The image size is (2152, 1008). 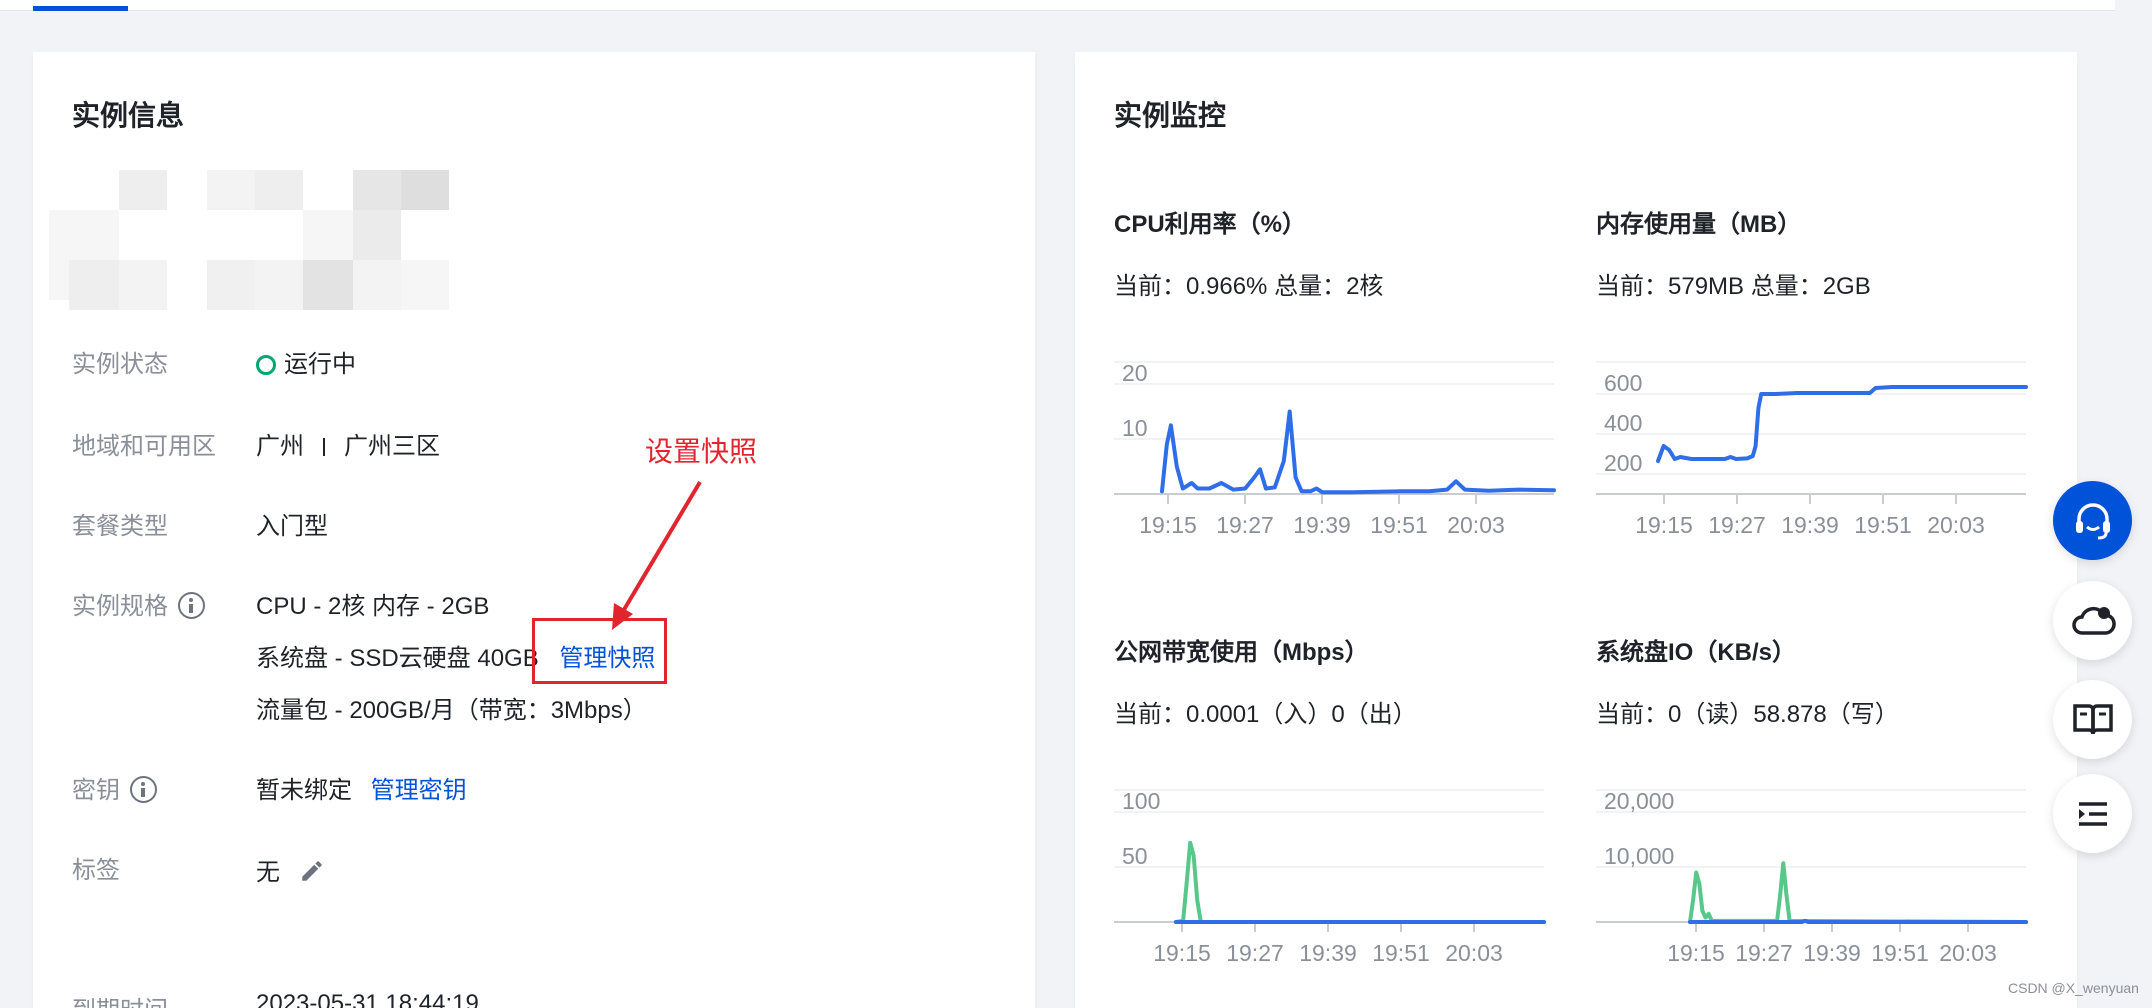 I want to click on instance-info-title: 实例信息, so click(x=128, y=115).